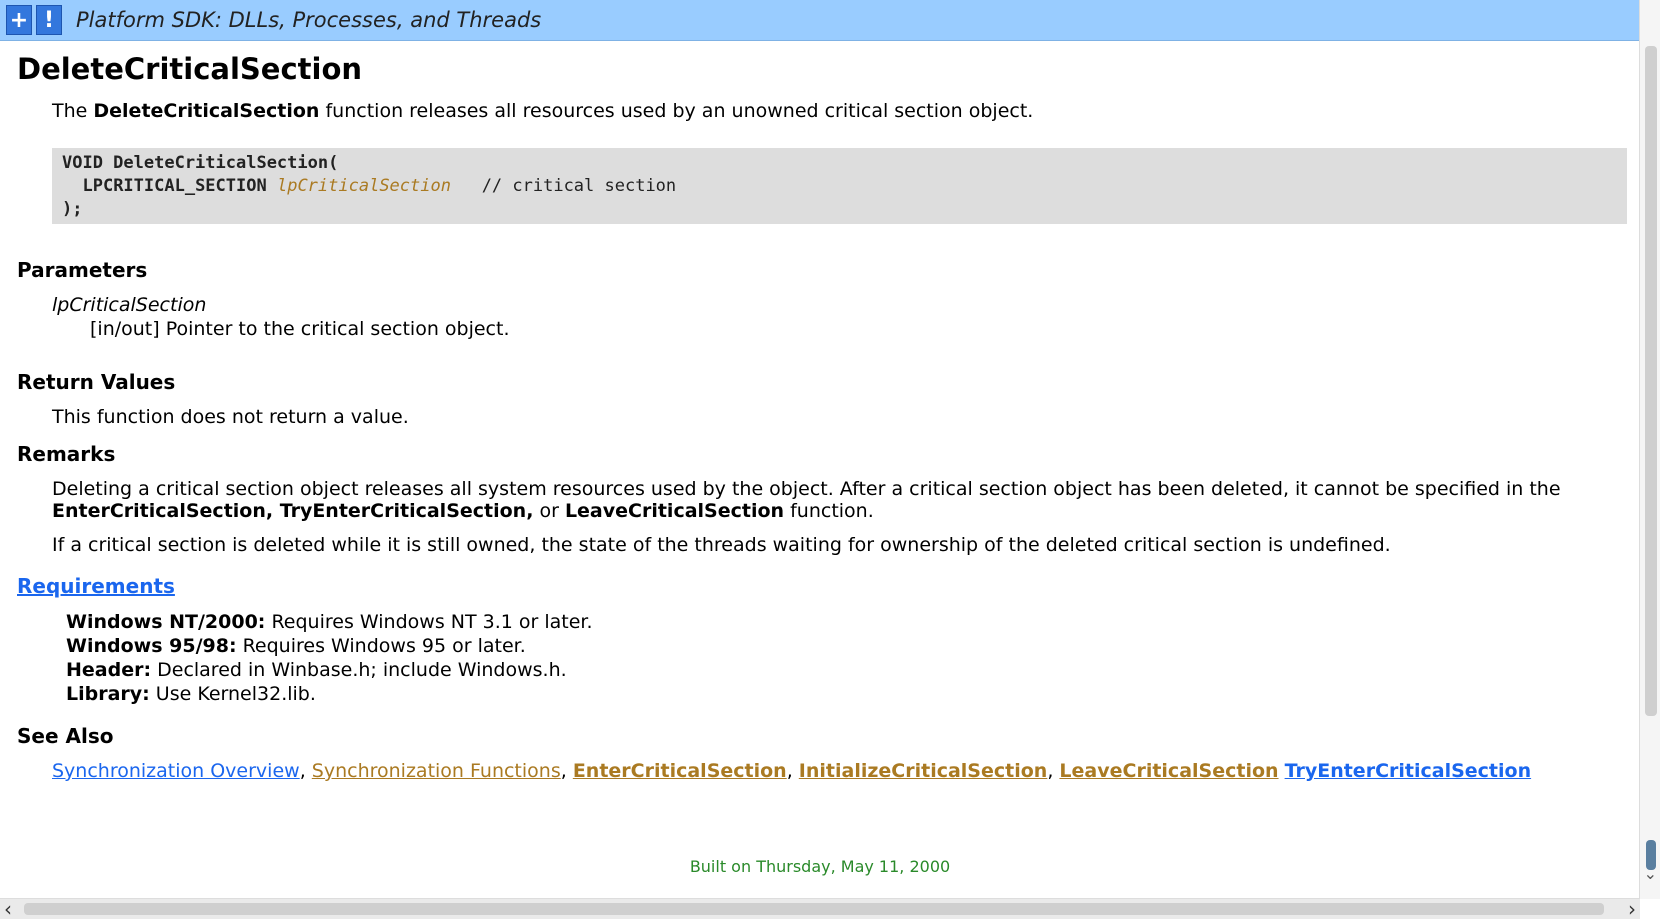 Image resolution: width=1660 pixels, height=921 pixels. I want to click on horizontal-scroll-thumb, so click(814, 909).